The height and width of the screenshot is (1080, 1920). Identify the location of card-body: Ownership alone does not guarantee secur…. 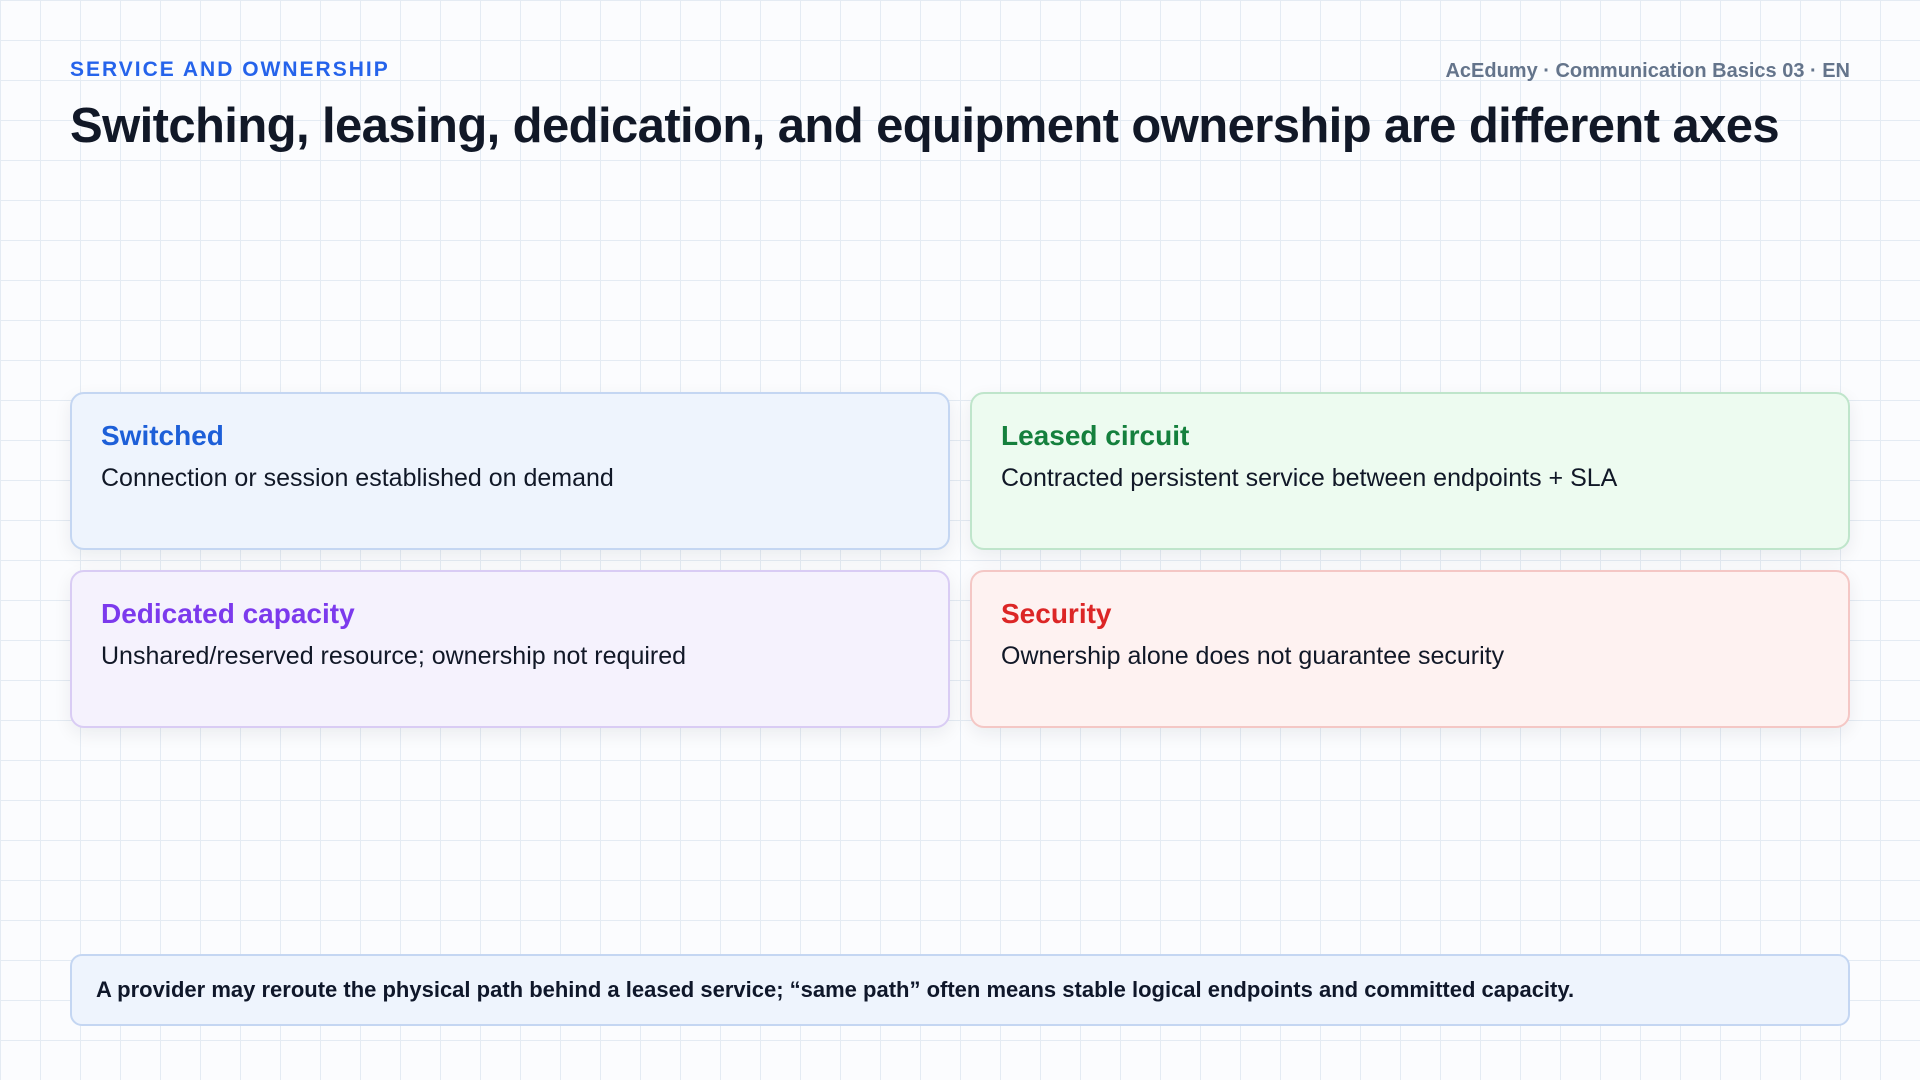
(1253, 656).